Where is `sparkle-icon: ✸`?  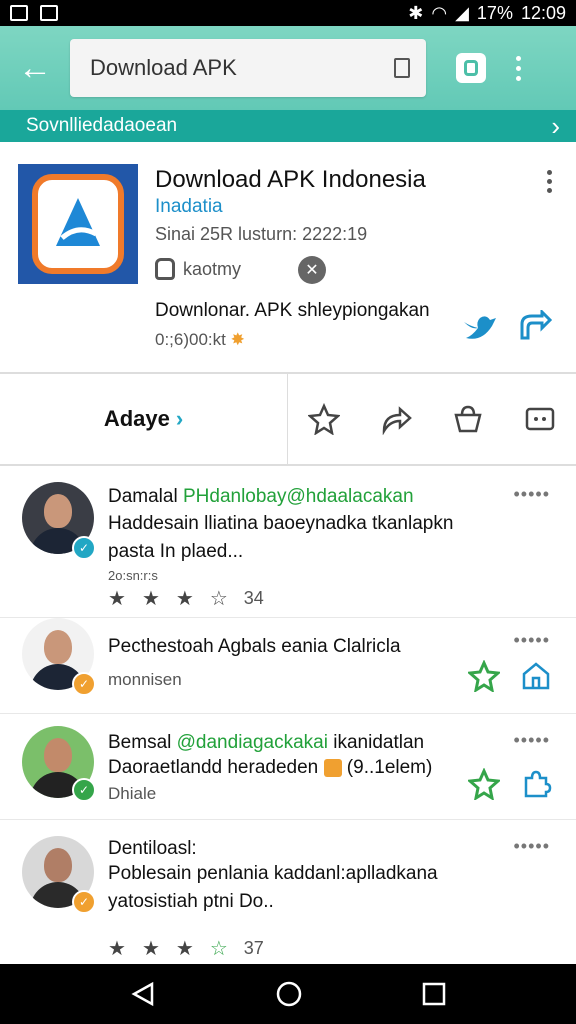 sparkle-icon: ✸ is located at coordinates (237, 339).